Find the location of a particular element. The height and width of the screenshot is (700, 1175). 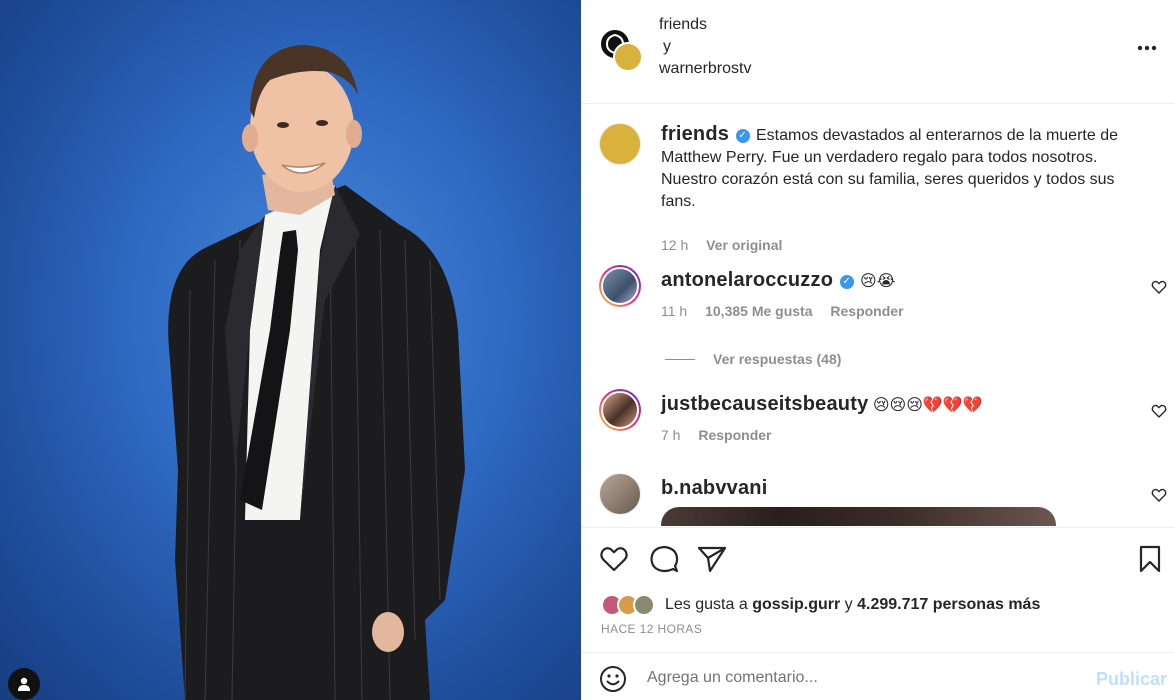

comment-text: 😢😢😢💔💔💔 is located at coordinates (927, 405).